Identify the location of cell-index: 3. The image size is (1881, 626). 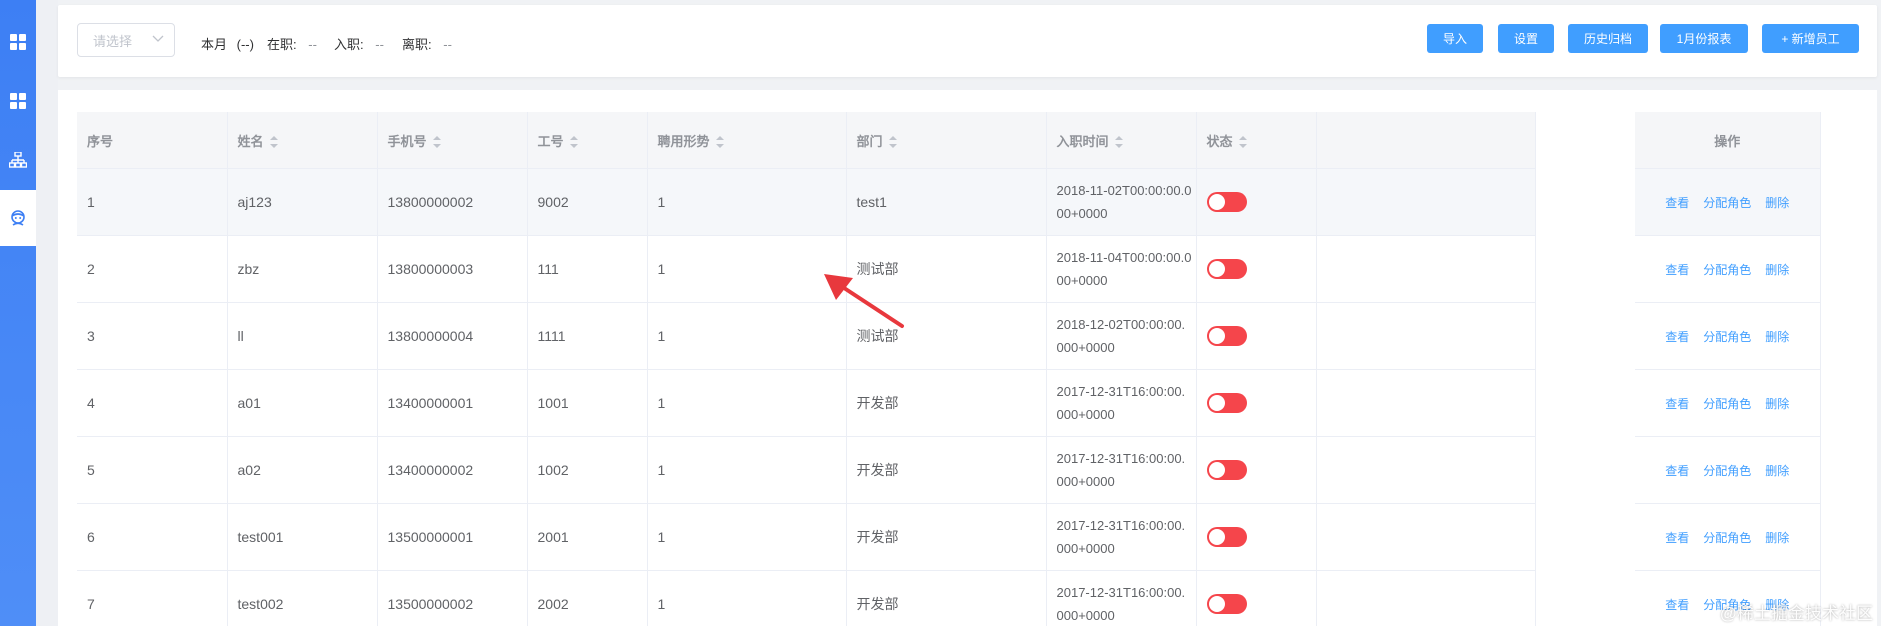
(152, 336).